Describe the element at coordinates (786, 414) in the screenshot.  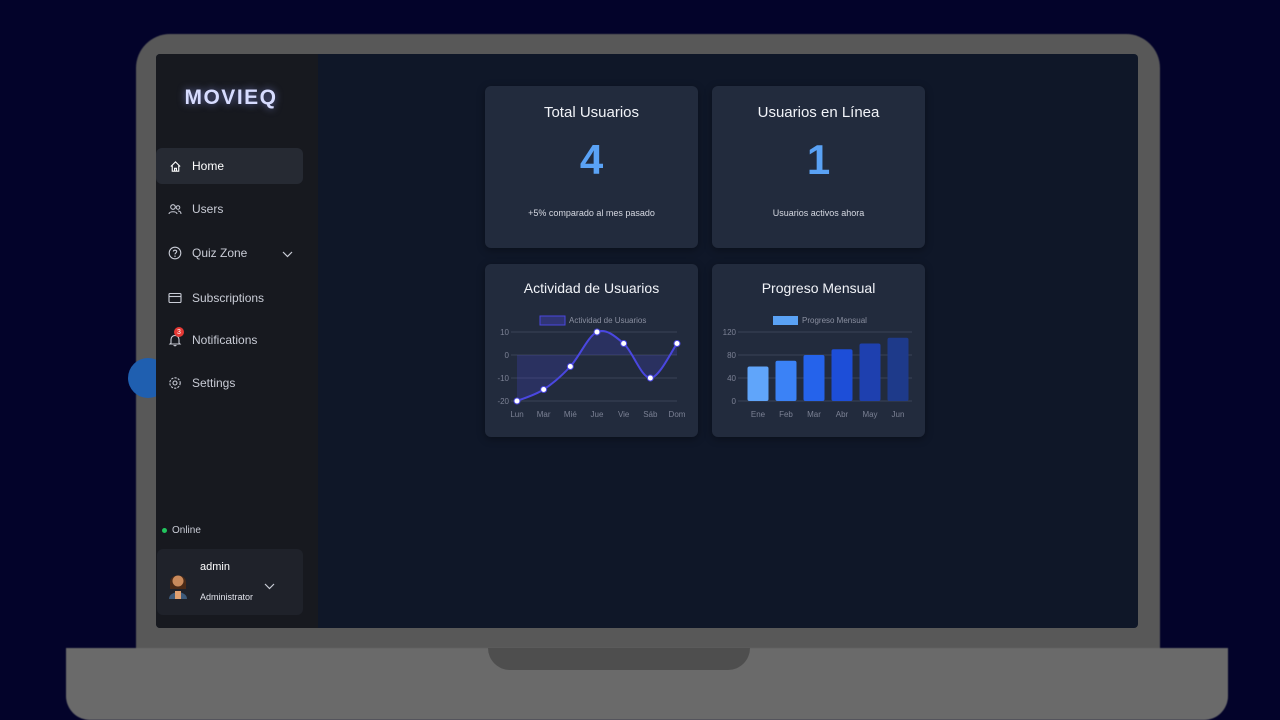
I see `x-tick-label: Feb` at that location.